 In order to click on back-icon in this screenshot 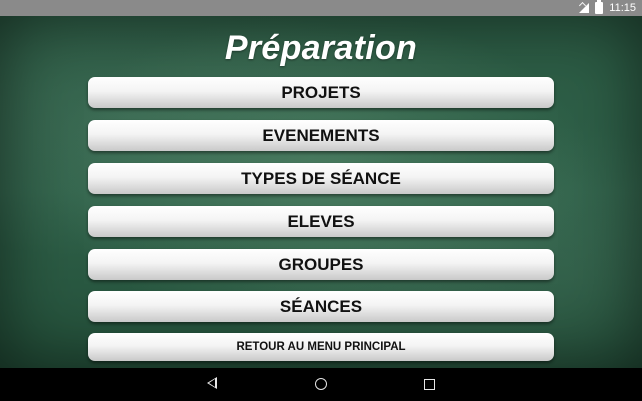, I will do `click(212, 383)`.